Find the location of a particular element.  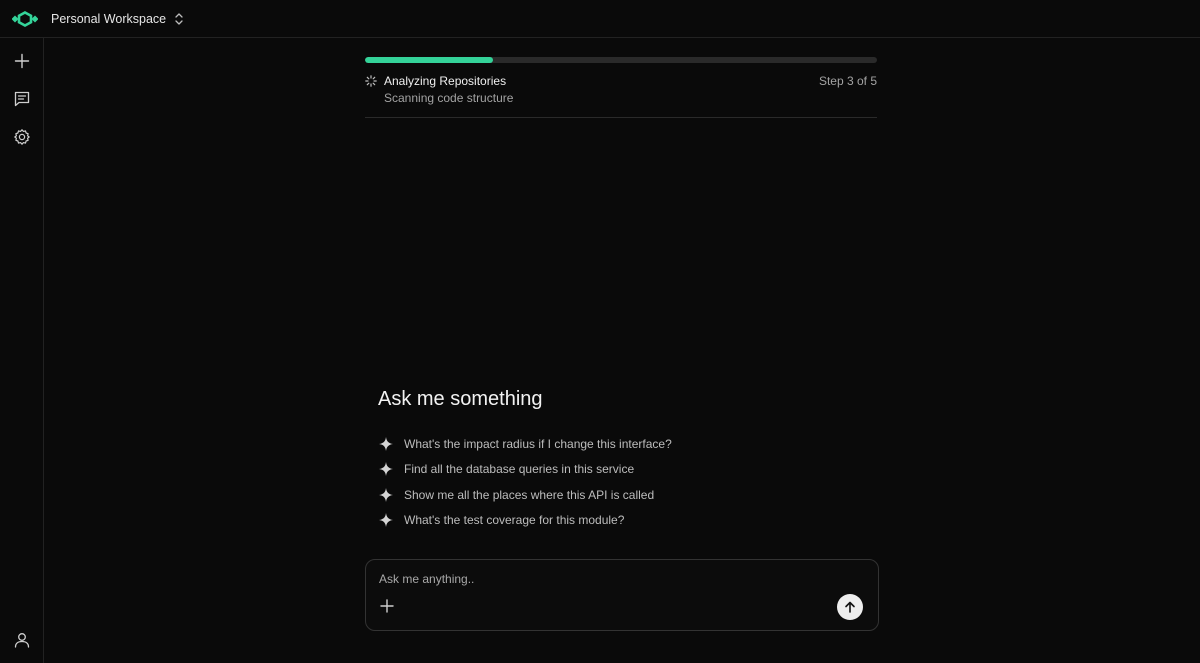

chat-icon is located at coordinates (22, 99).